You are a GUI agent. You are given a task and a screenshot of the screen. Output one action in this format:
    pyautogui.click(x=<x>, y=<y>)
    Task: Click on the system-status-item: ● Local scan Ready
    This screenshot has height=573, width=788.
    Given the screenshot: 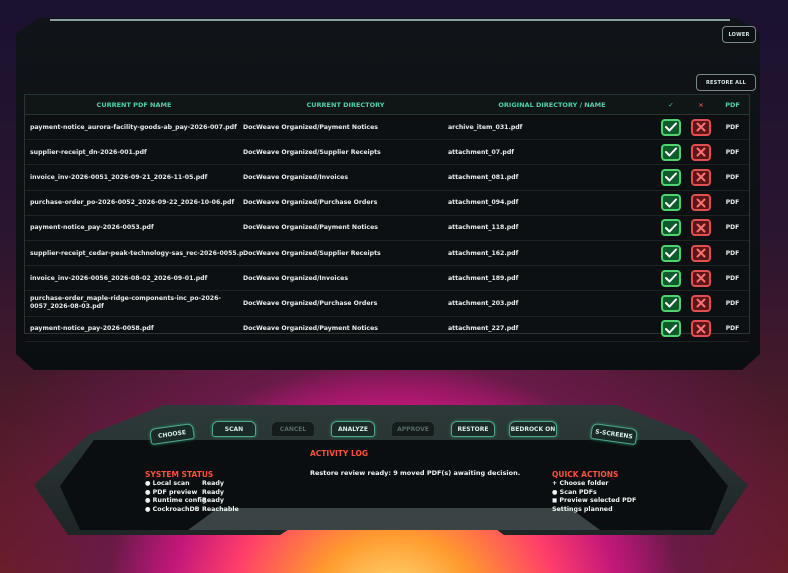 What is the action you would take?
    pyautogui.click(x=184, y=484)
    